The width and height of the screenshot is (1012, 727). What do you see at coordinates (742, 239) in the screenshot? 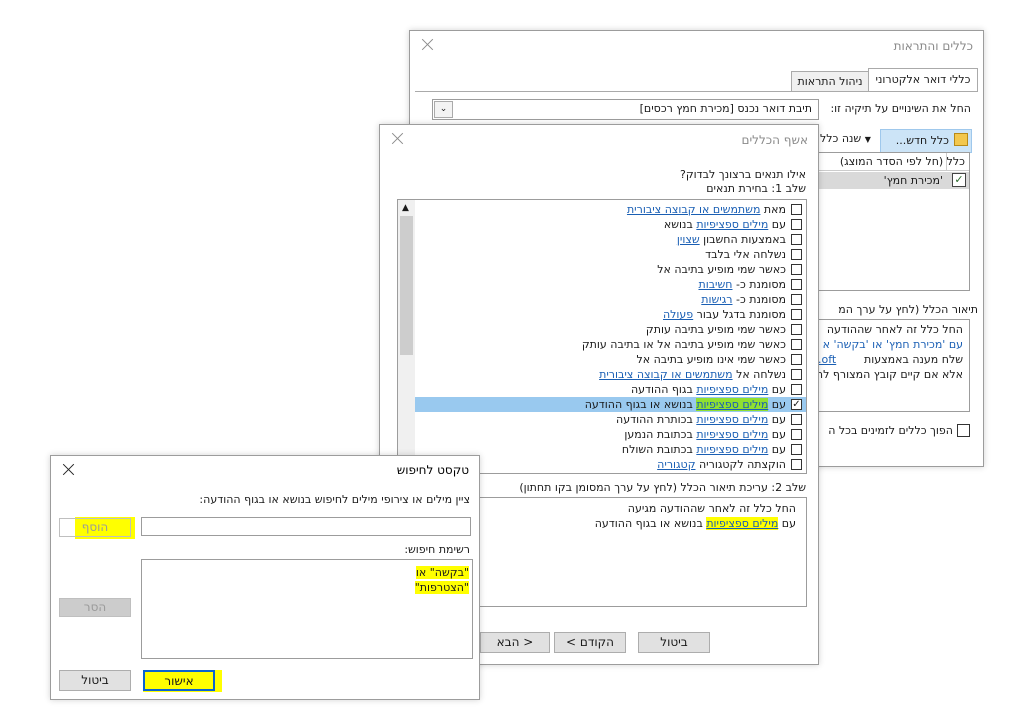
I see `condition-pre: באמצעות החשבון` at bounding box center [742, 239].